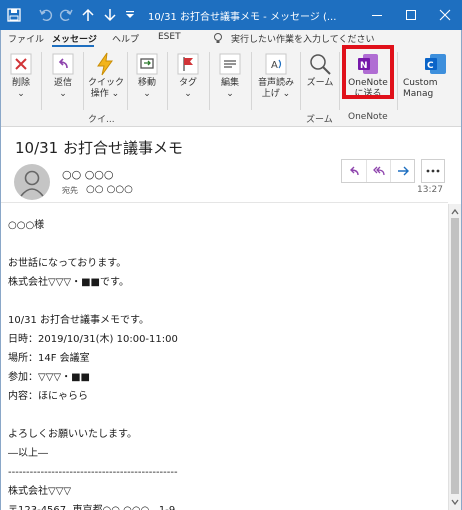 This screenshot has height=510, width=462. What do you see at coordinates (78, 320) in the screenshot?
I see `body-line: 10/31 お打合せ議事メモです。` at bounding box center [78, 320].